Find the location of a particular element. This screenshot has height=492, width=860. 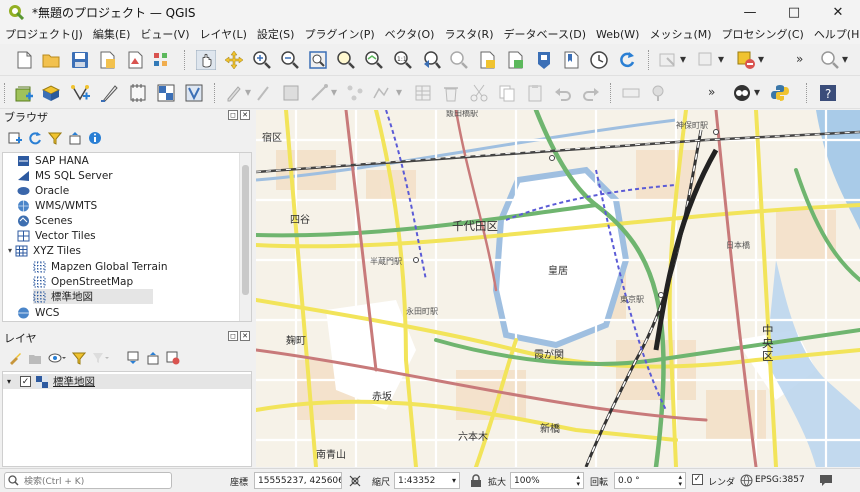

locator-search-field: 検索(Ctrl + K) is located at coordinates (88, 480).